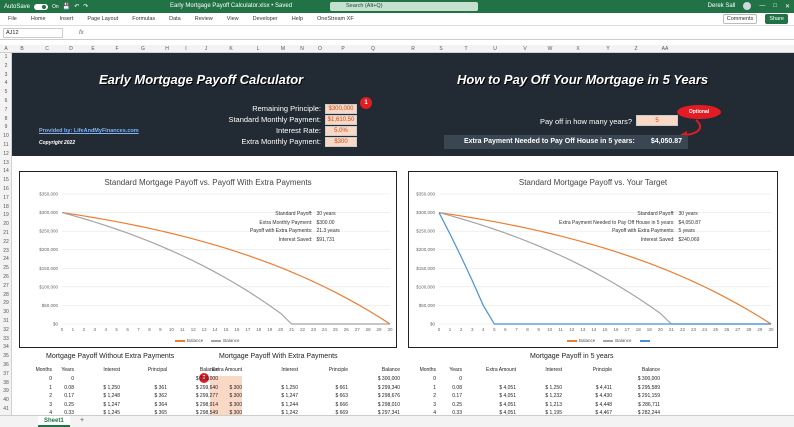 The width and height of the screenshot is (794, 427). I want to click on table-cell: $ 4,411, so click(591, 388).